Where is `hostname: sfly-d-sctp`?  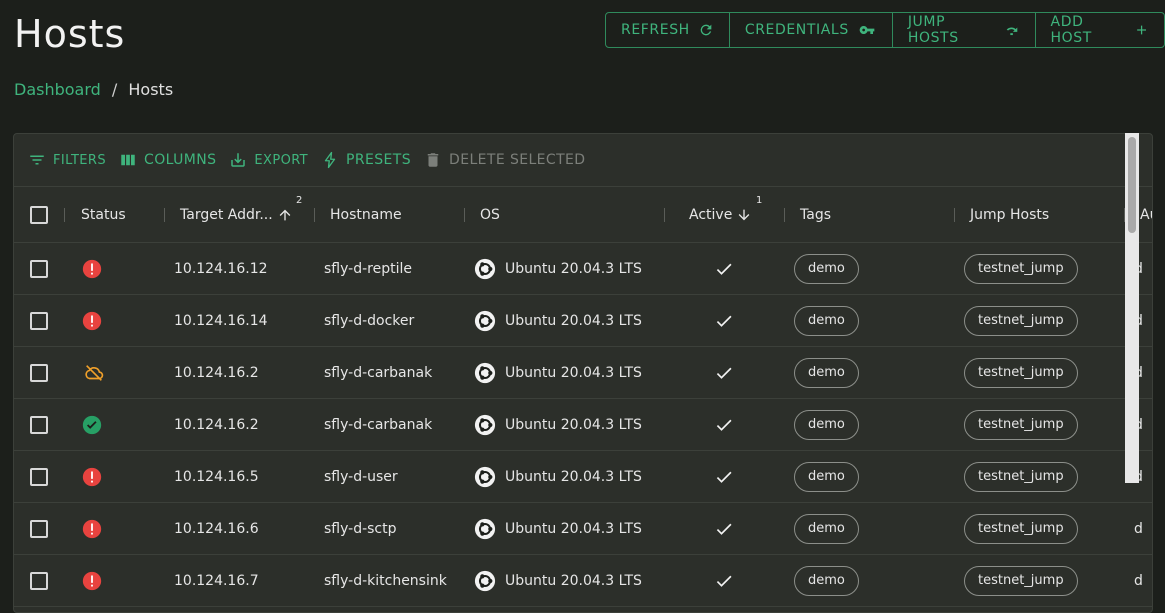
hostname: sfly-d-sctp is located at coordinates (360, 528).